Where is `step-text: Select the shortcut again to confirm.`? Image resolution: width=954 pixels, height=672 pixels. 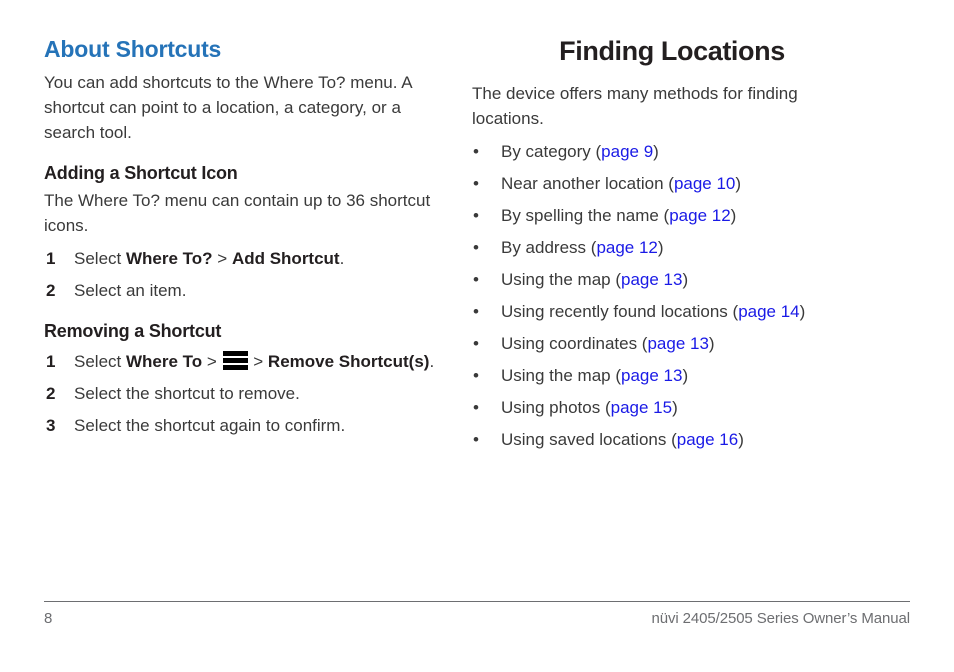
step-text: Select the shortcut again to confirm. is located at coordinates (210, 425).